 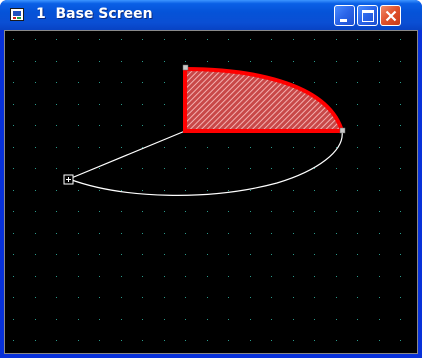 I want to click on curve-start-handle, so click(x=68, y=179).